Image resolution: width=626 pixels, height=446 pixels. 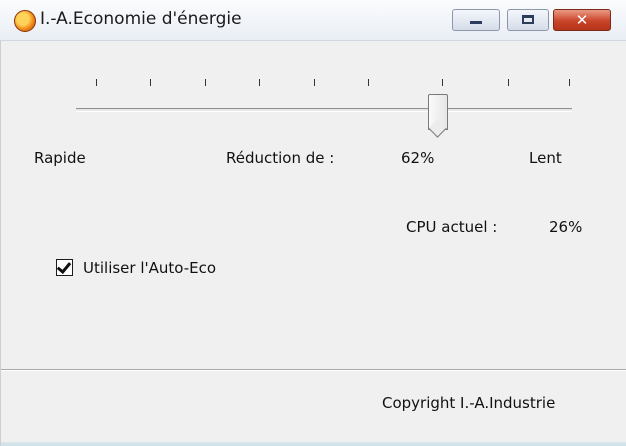 I want to click on minimize-icon, so click(x=476, y=22).